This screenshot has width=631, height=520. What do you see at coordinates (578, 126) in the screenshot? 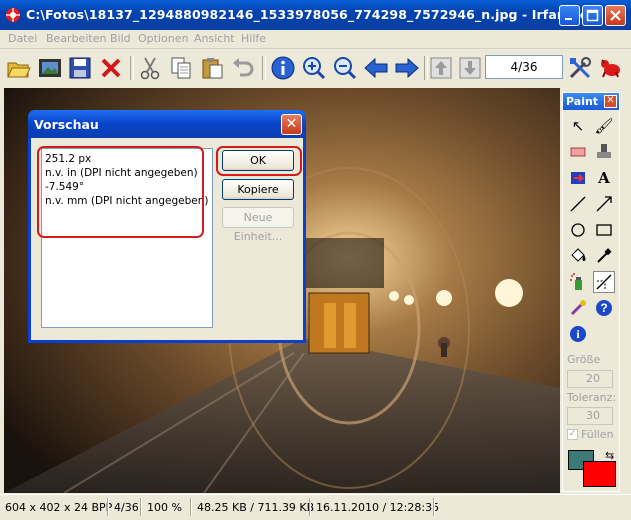
I see `cursor-tool-icon: ↖` at bounding box center [578, 126].